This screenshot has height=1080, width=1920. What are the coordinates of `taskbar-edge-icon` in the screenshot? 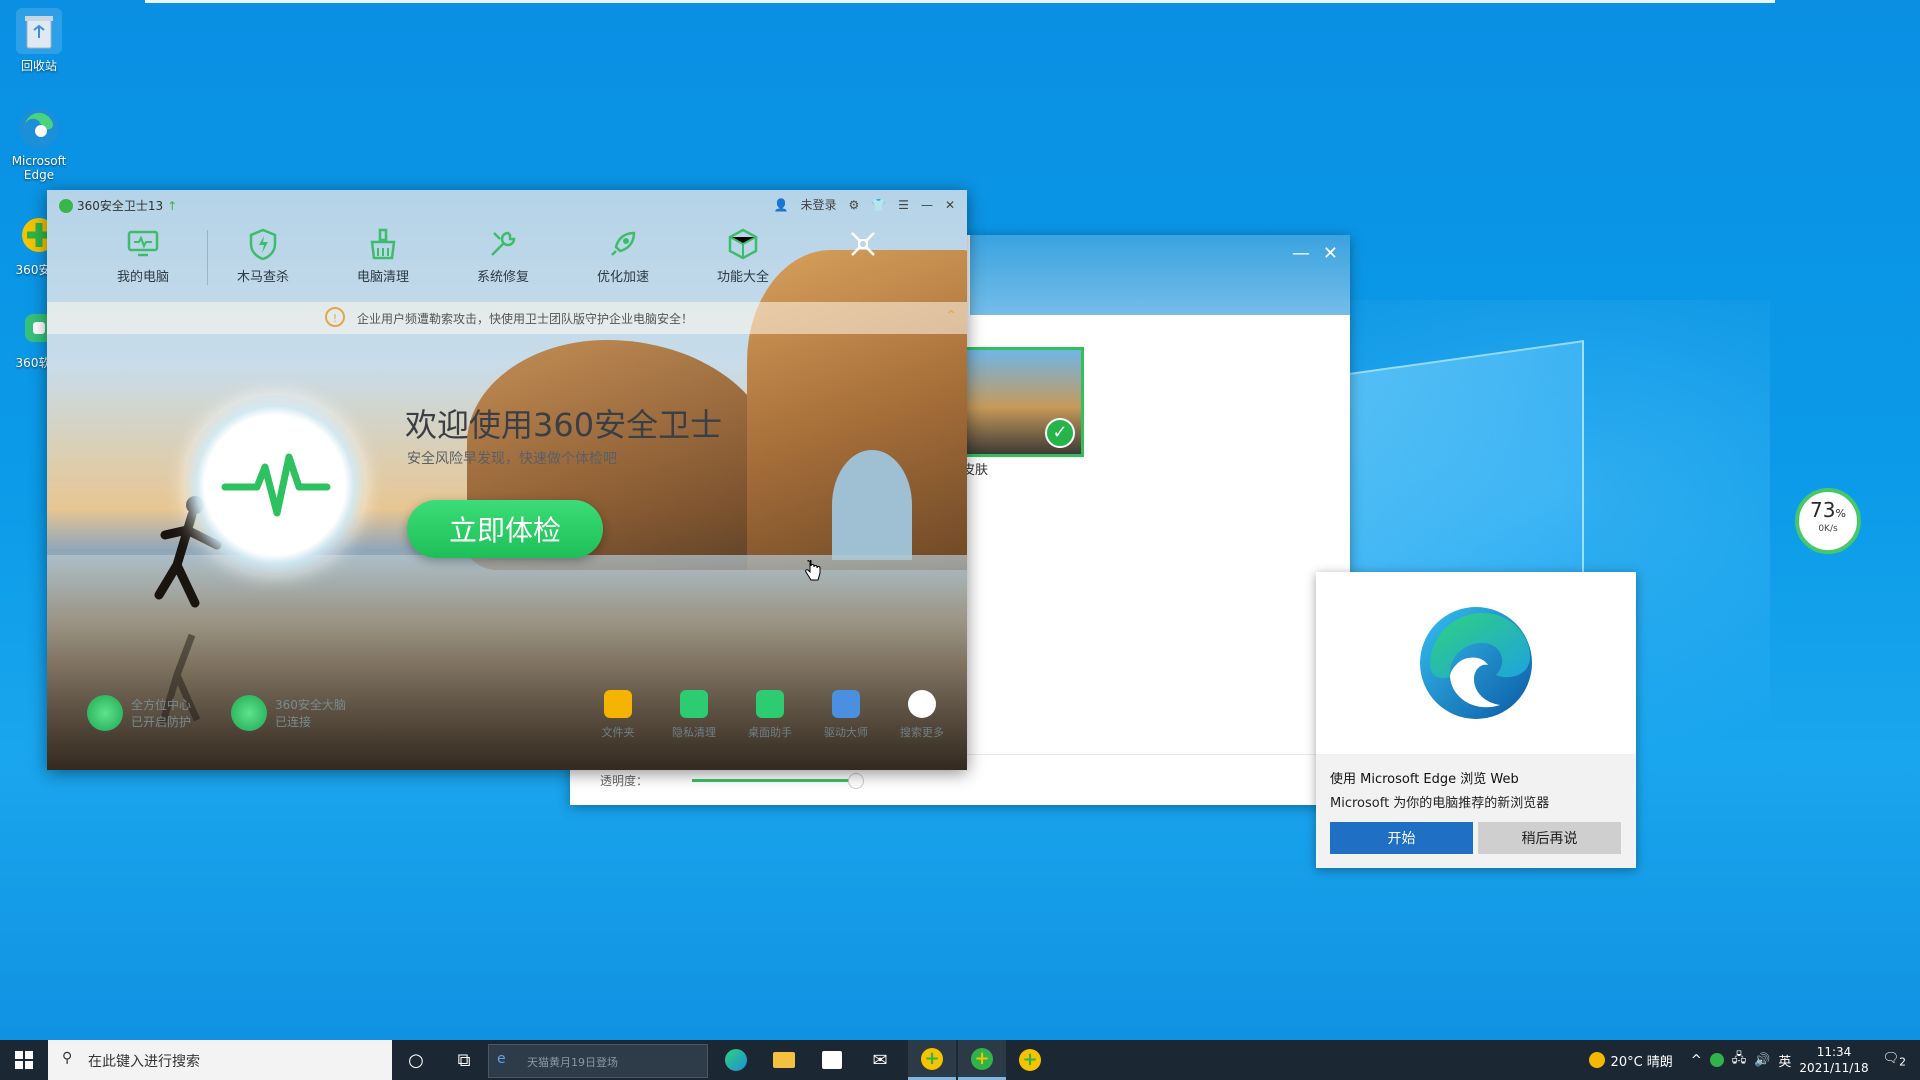 It's located at (736, 1060).